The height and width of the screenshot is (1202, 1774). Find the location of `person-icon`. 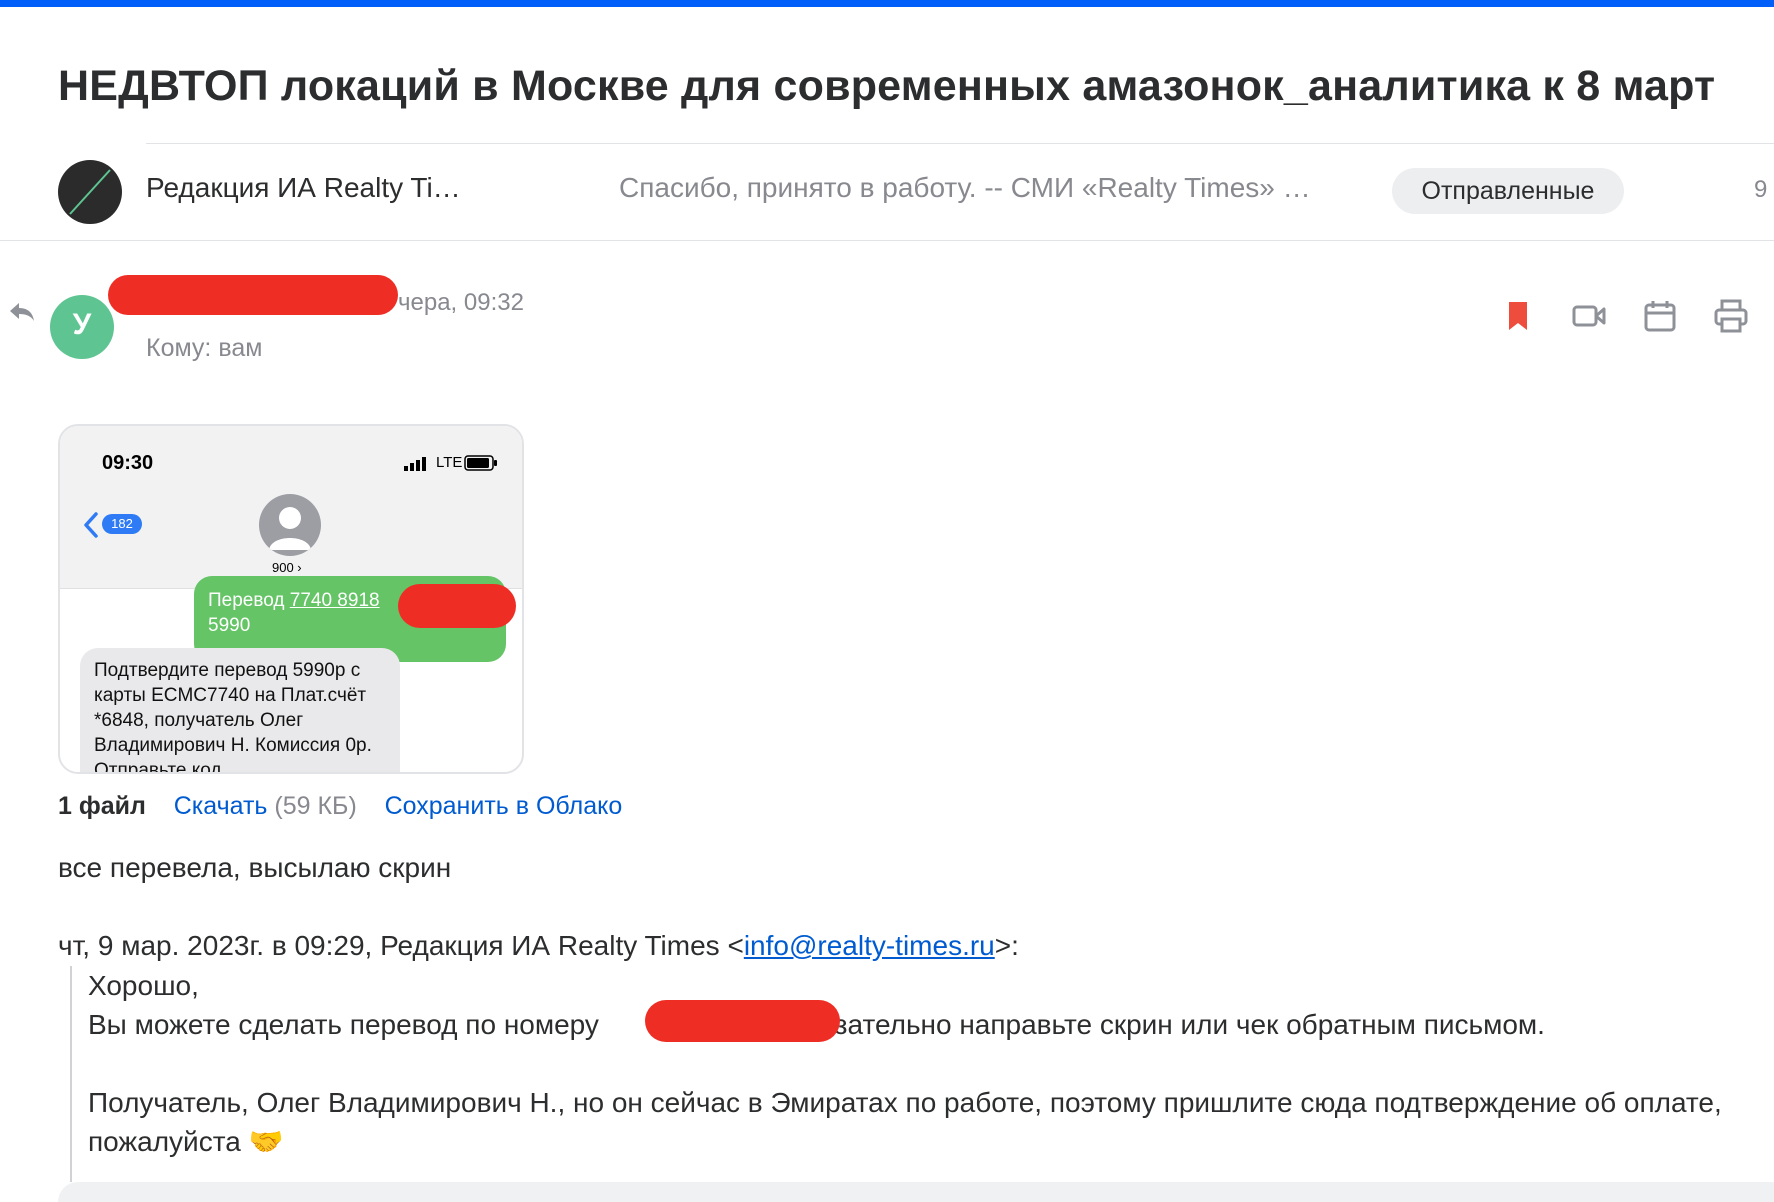

person-icon is located at coordinates (290, 528).